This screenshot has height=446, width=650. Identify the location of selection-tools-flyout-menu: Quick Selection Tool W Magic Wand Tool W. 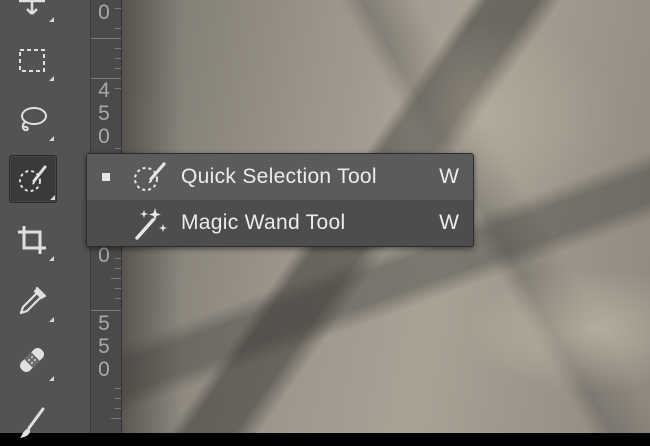
(280, 200).